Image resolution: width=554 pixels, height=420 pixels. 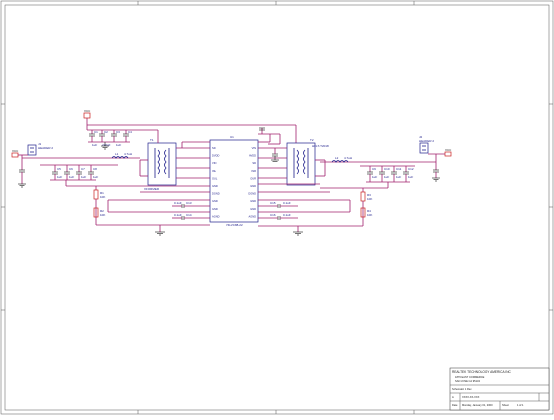 I want to click on svg-text: C8, so click(x=95, y=169).